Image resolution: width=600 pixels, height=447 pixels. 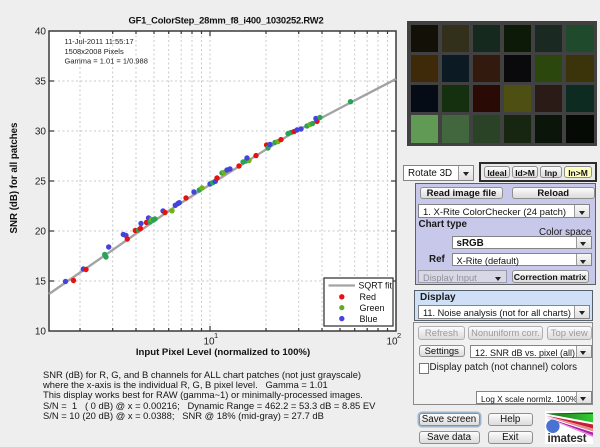 I want to click on svg-text: 35, so click(x=41, y=82).